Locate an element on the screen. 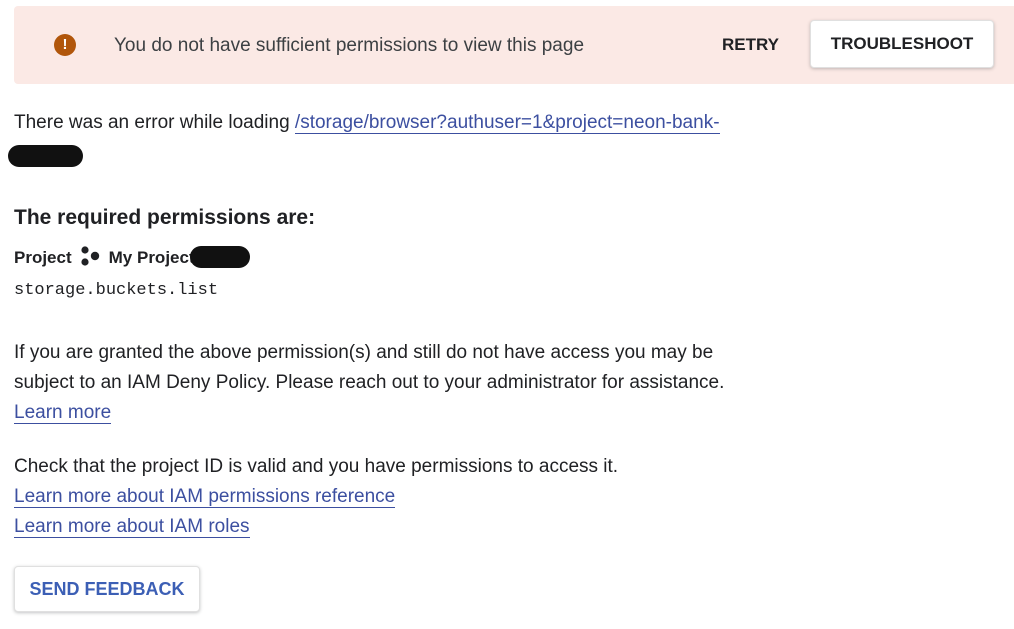 This screenshot has width=1014, height=629. scope-label: Project is located at coordinates (43, 257).